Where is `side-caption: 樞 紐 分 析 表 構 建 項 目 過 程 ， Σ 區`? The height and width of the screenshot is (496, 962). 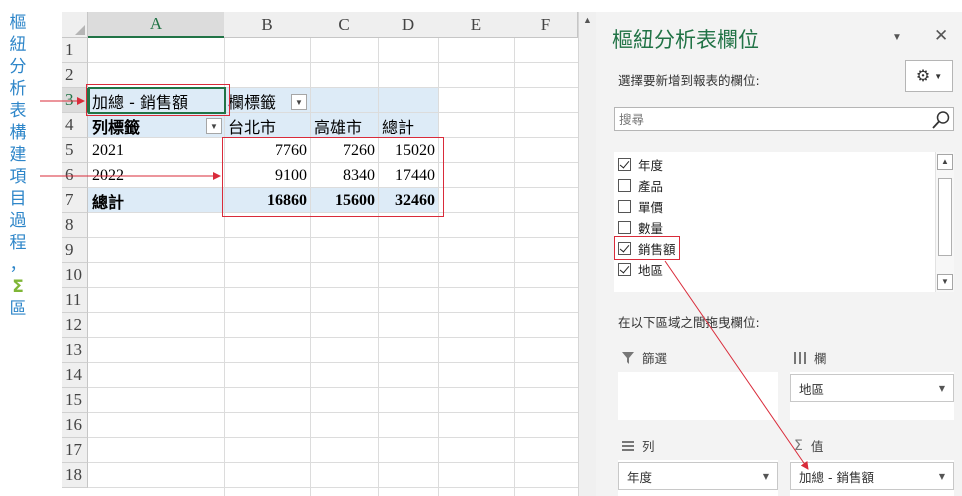
side-caption: 樞 紐 分 析 表 構 建 項 目 過 程 ， Σ 區 is located at coordinates (18, 166).